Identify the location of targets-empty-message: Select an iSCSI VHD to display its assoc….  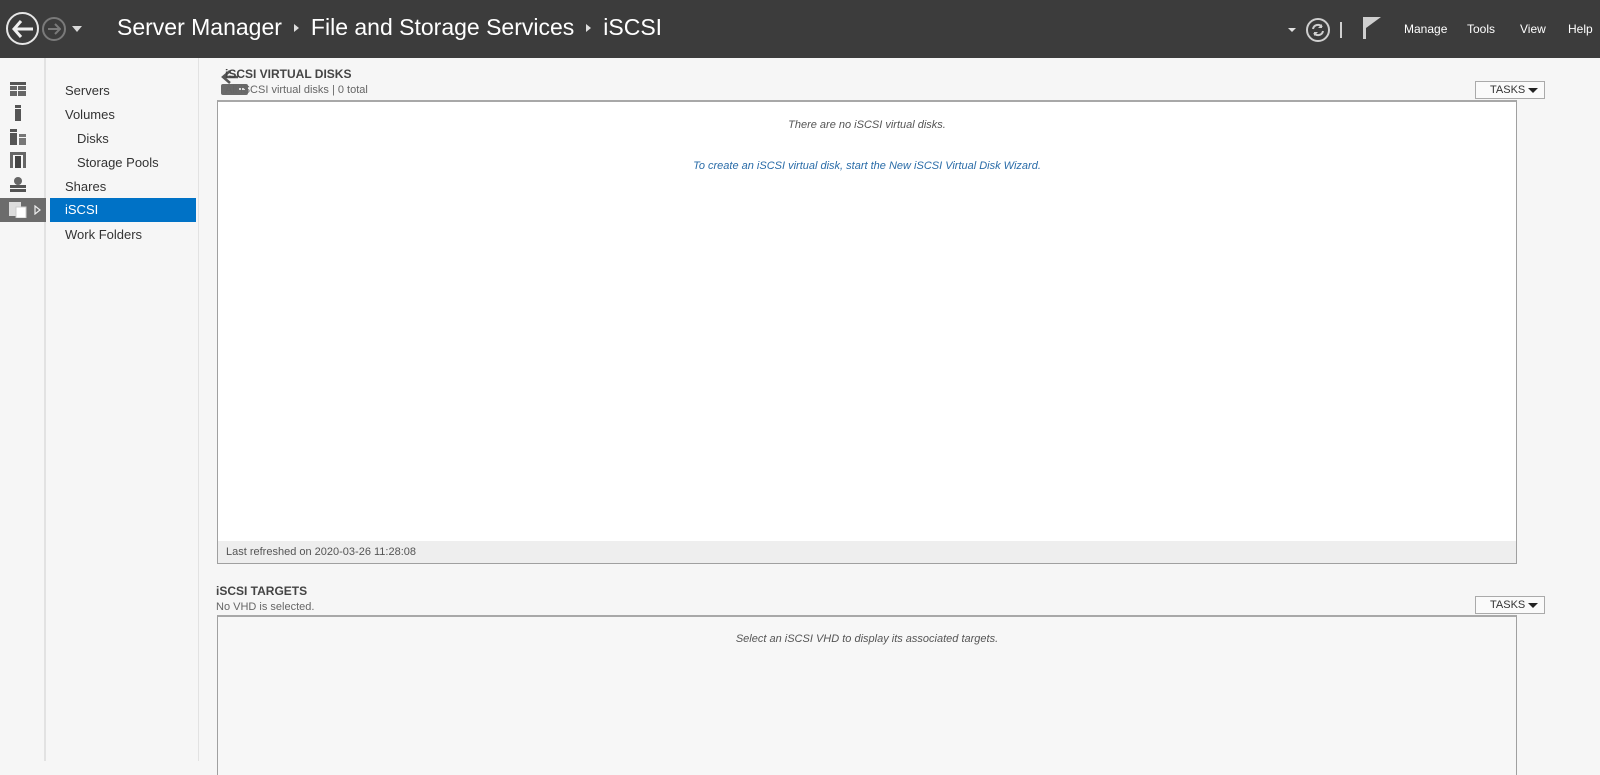
(867, 639).